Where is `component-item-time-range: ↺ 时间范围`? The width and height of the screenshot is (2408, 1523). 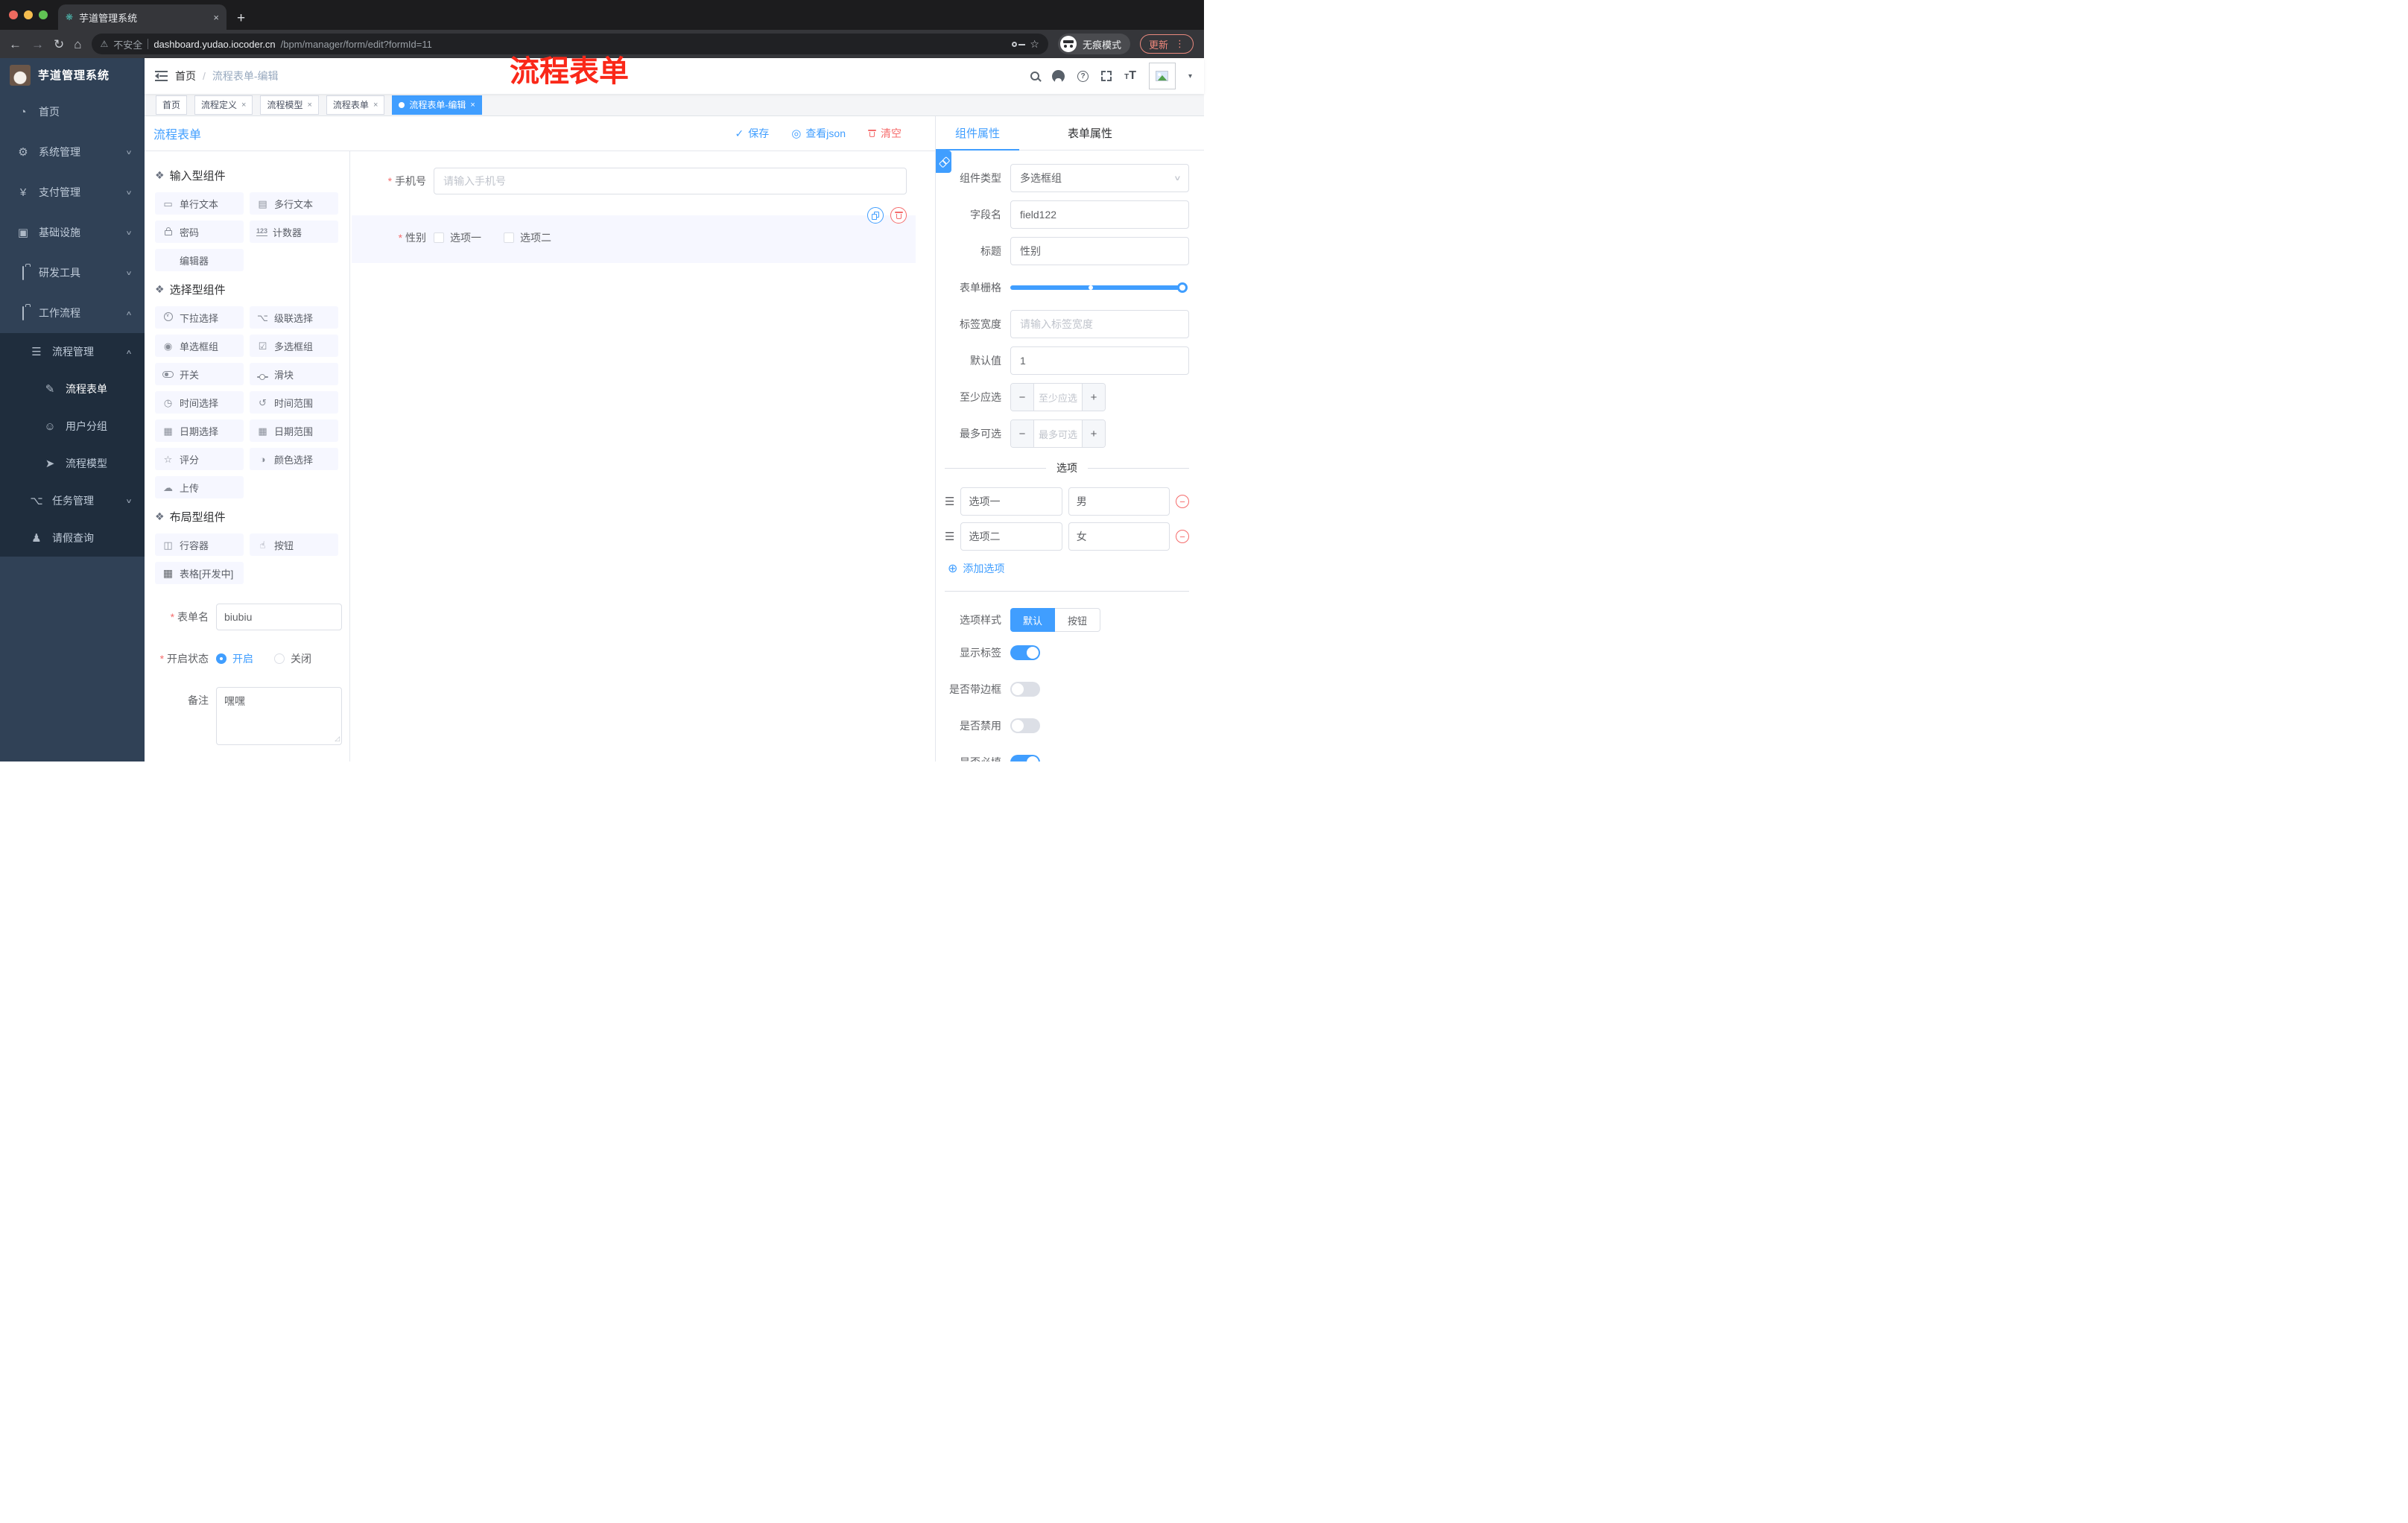
component-item-time-range: ↺ 时间范围 is located at coordinates (294, 403).